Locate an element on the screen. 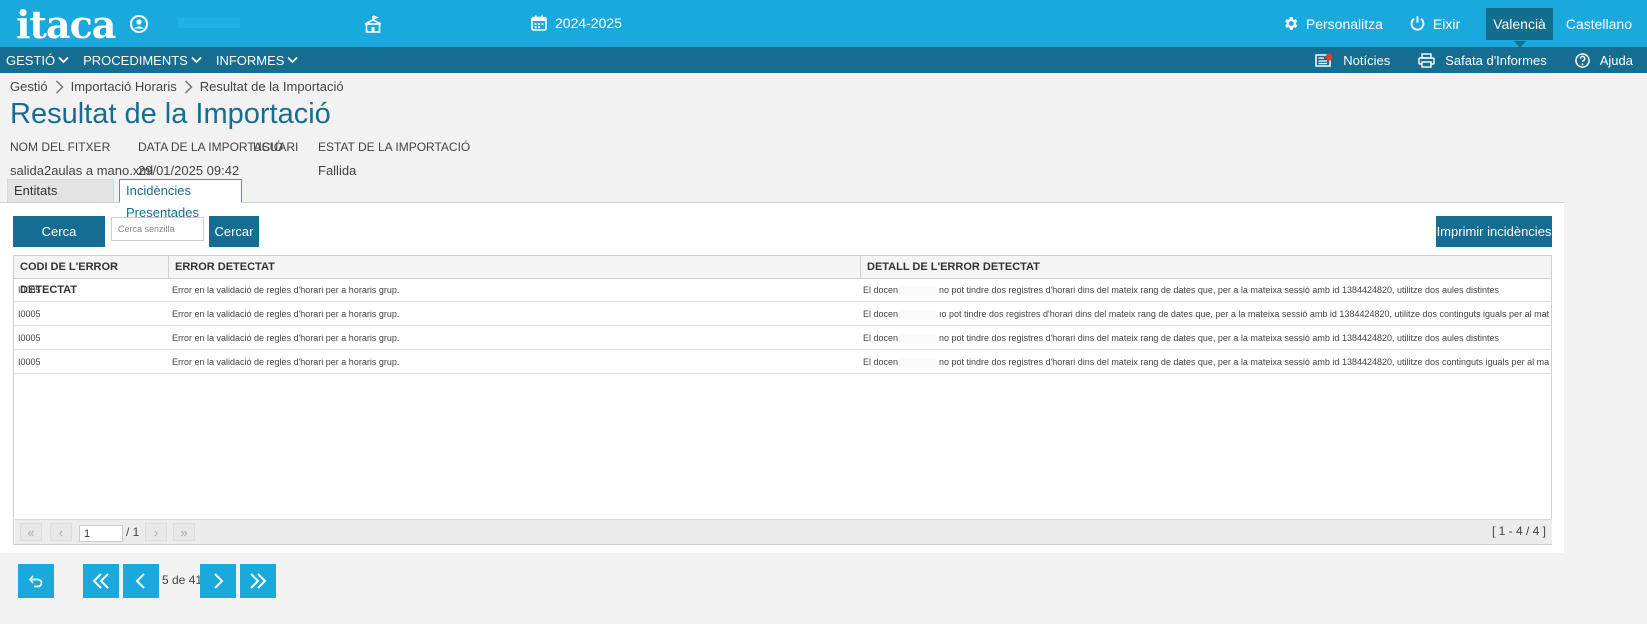  import-status-label: ESTAT DE LA IMPORTACIÓ is located at coordinates (394, 147).